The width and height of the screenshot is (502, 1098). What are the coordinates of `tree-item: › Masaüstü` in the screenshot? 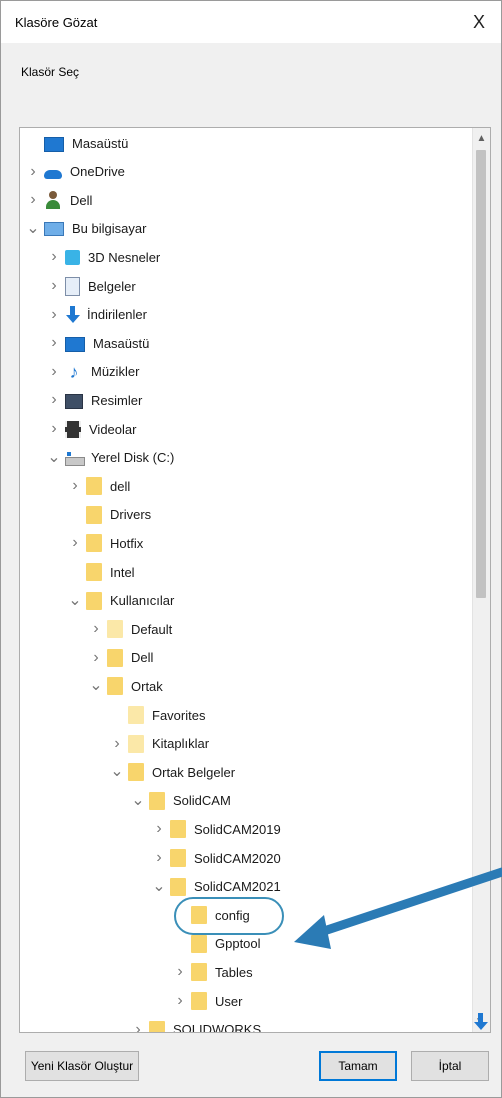 It's located at (97, 343).